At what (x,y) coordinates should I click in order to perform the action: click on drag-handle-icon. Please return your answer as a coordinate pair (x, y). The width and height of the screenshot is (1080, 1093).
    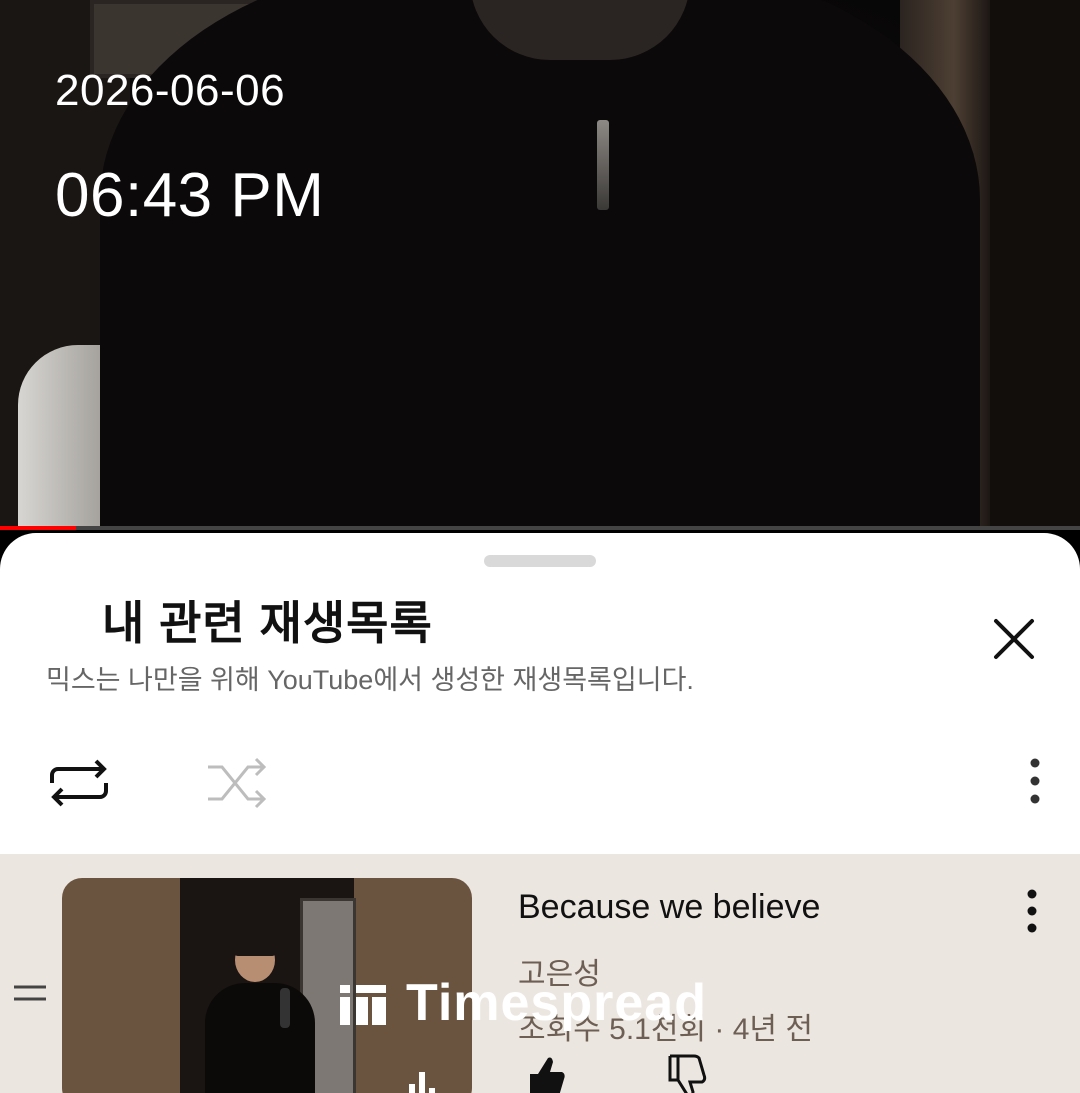
    Looking at the image, I should click on (30, 993).